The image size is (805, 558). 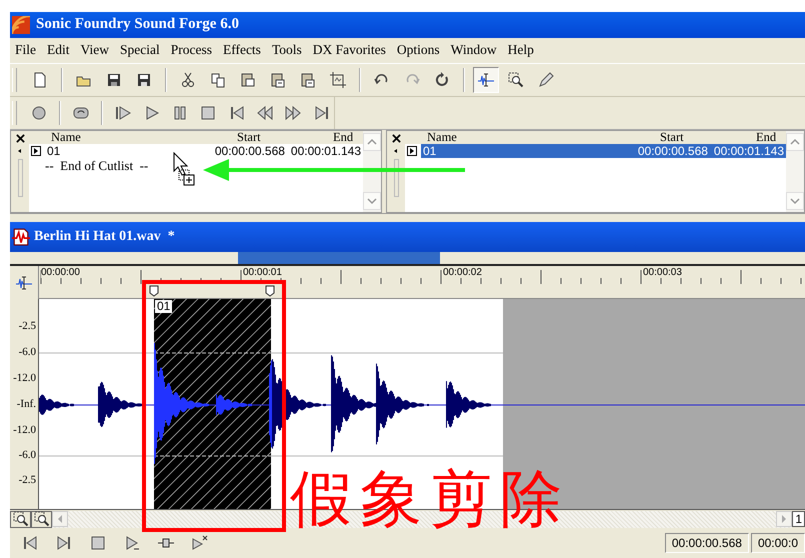 What do you see at coordinates (278, 80) in the screenshot?
I see `paste-mix-icon` at bounding box center [278, 80].